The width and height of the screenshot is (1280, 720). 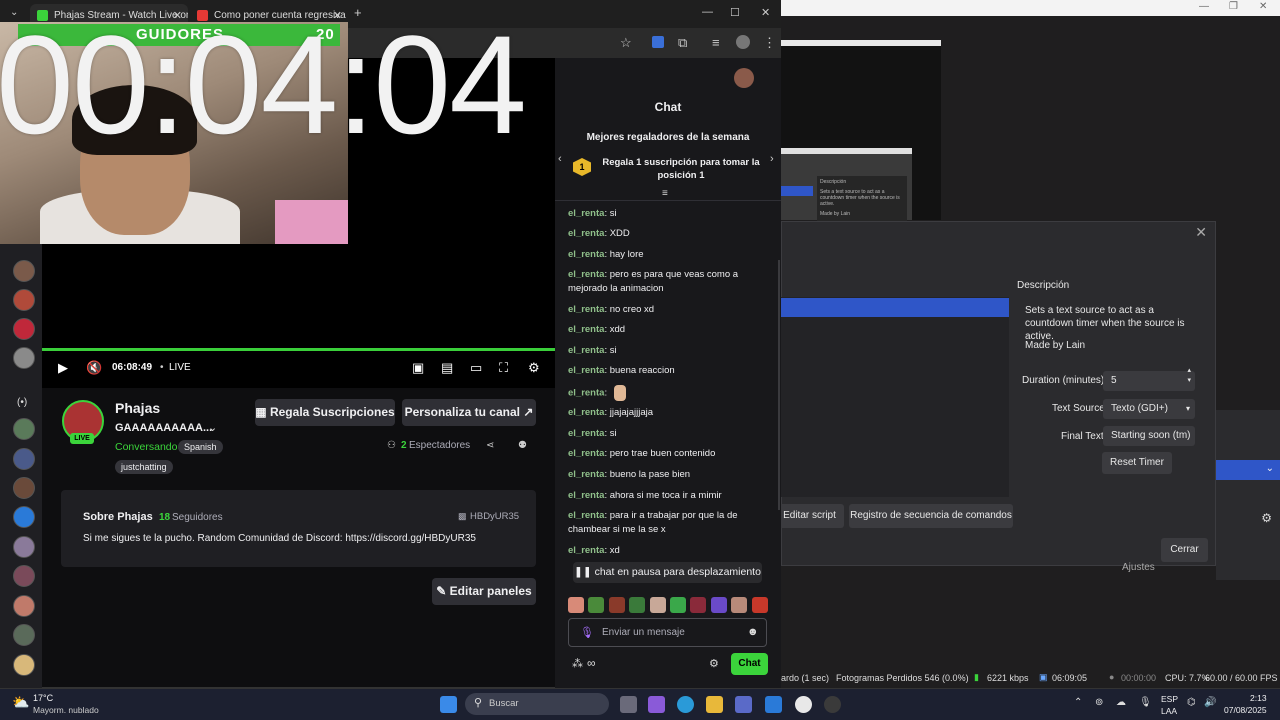 What do you see at coordinates (490, 445) in the screenshot?
I see `share-icon: ⋖` at bounding box center [490, 445].